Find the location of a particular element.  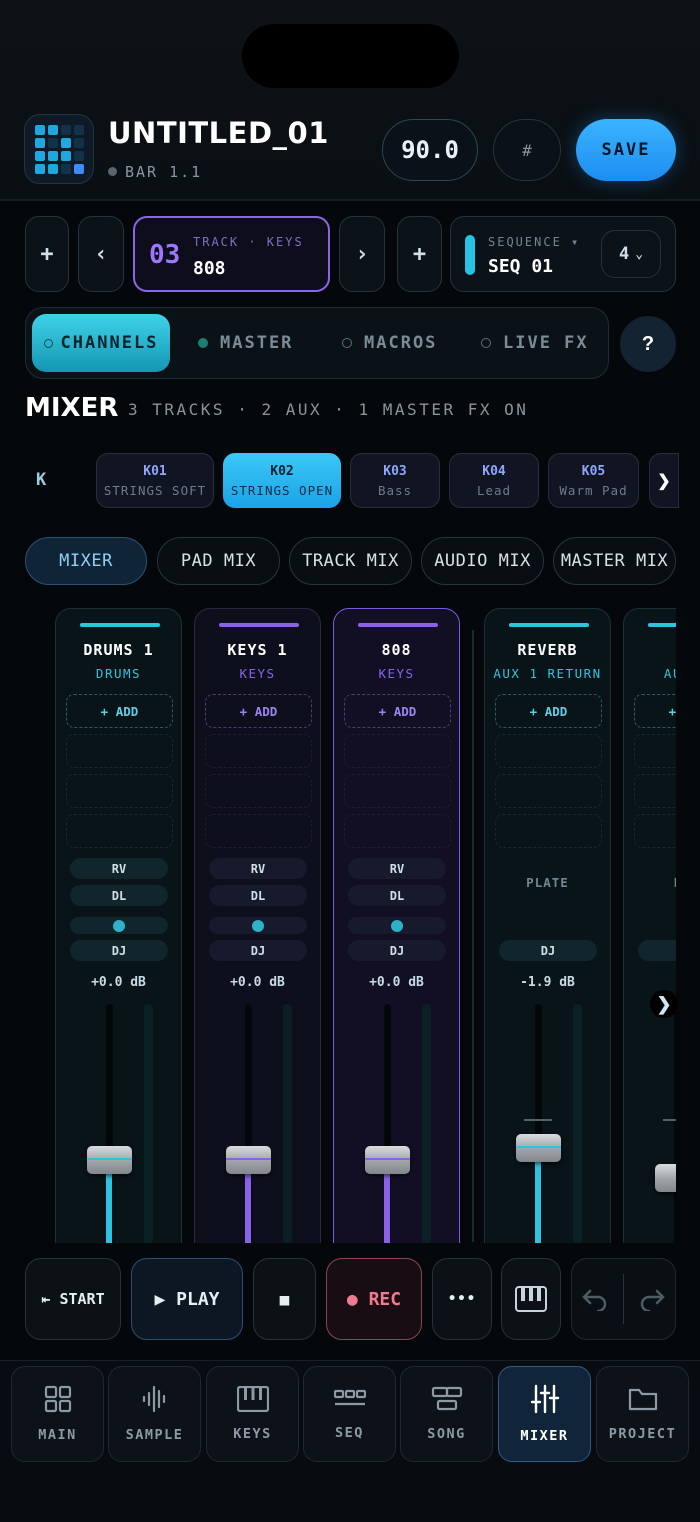

nav-label: KEYS is located at coordinates (252, 1434).